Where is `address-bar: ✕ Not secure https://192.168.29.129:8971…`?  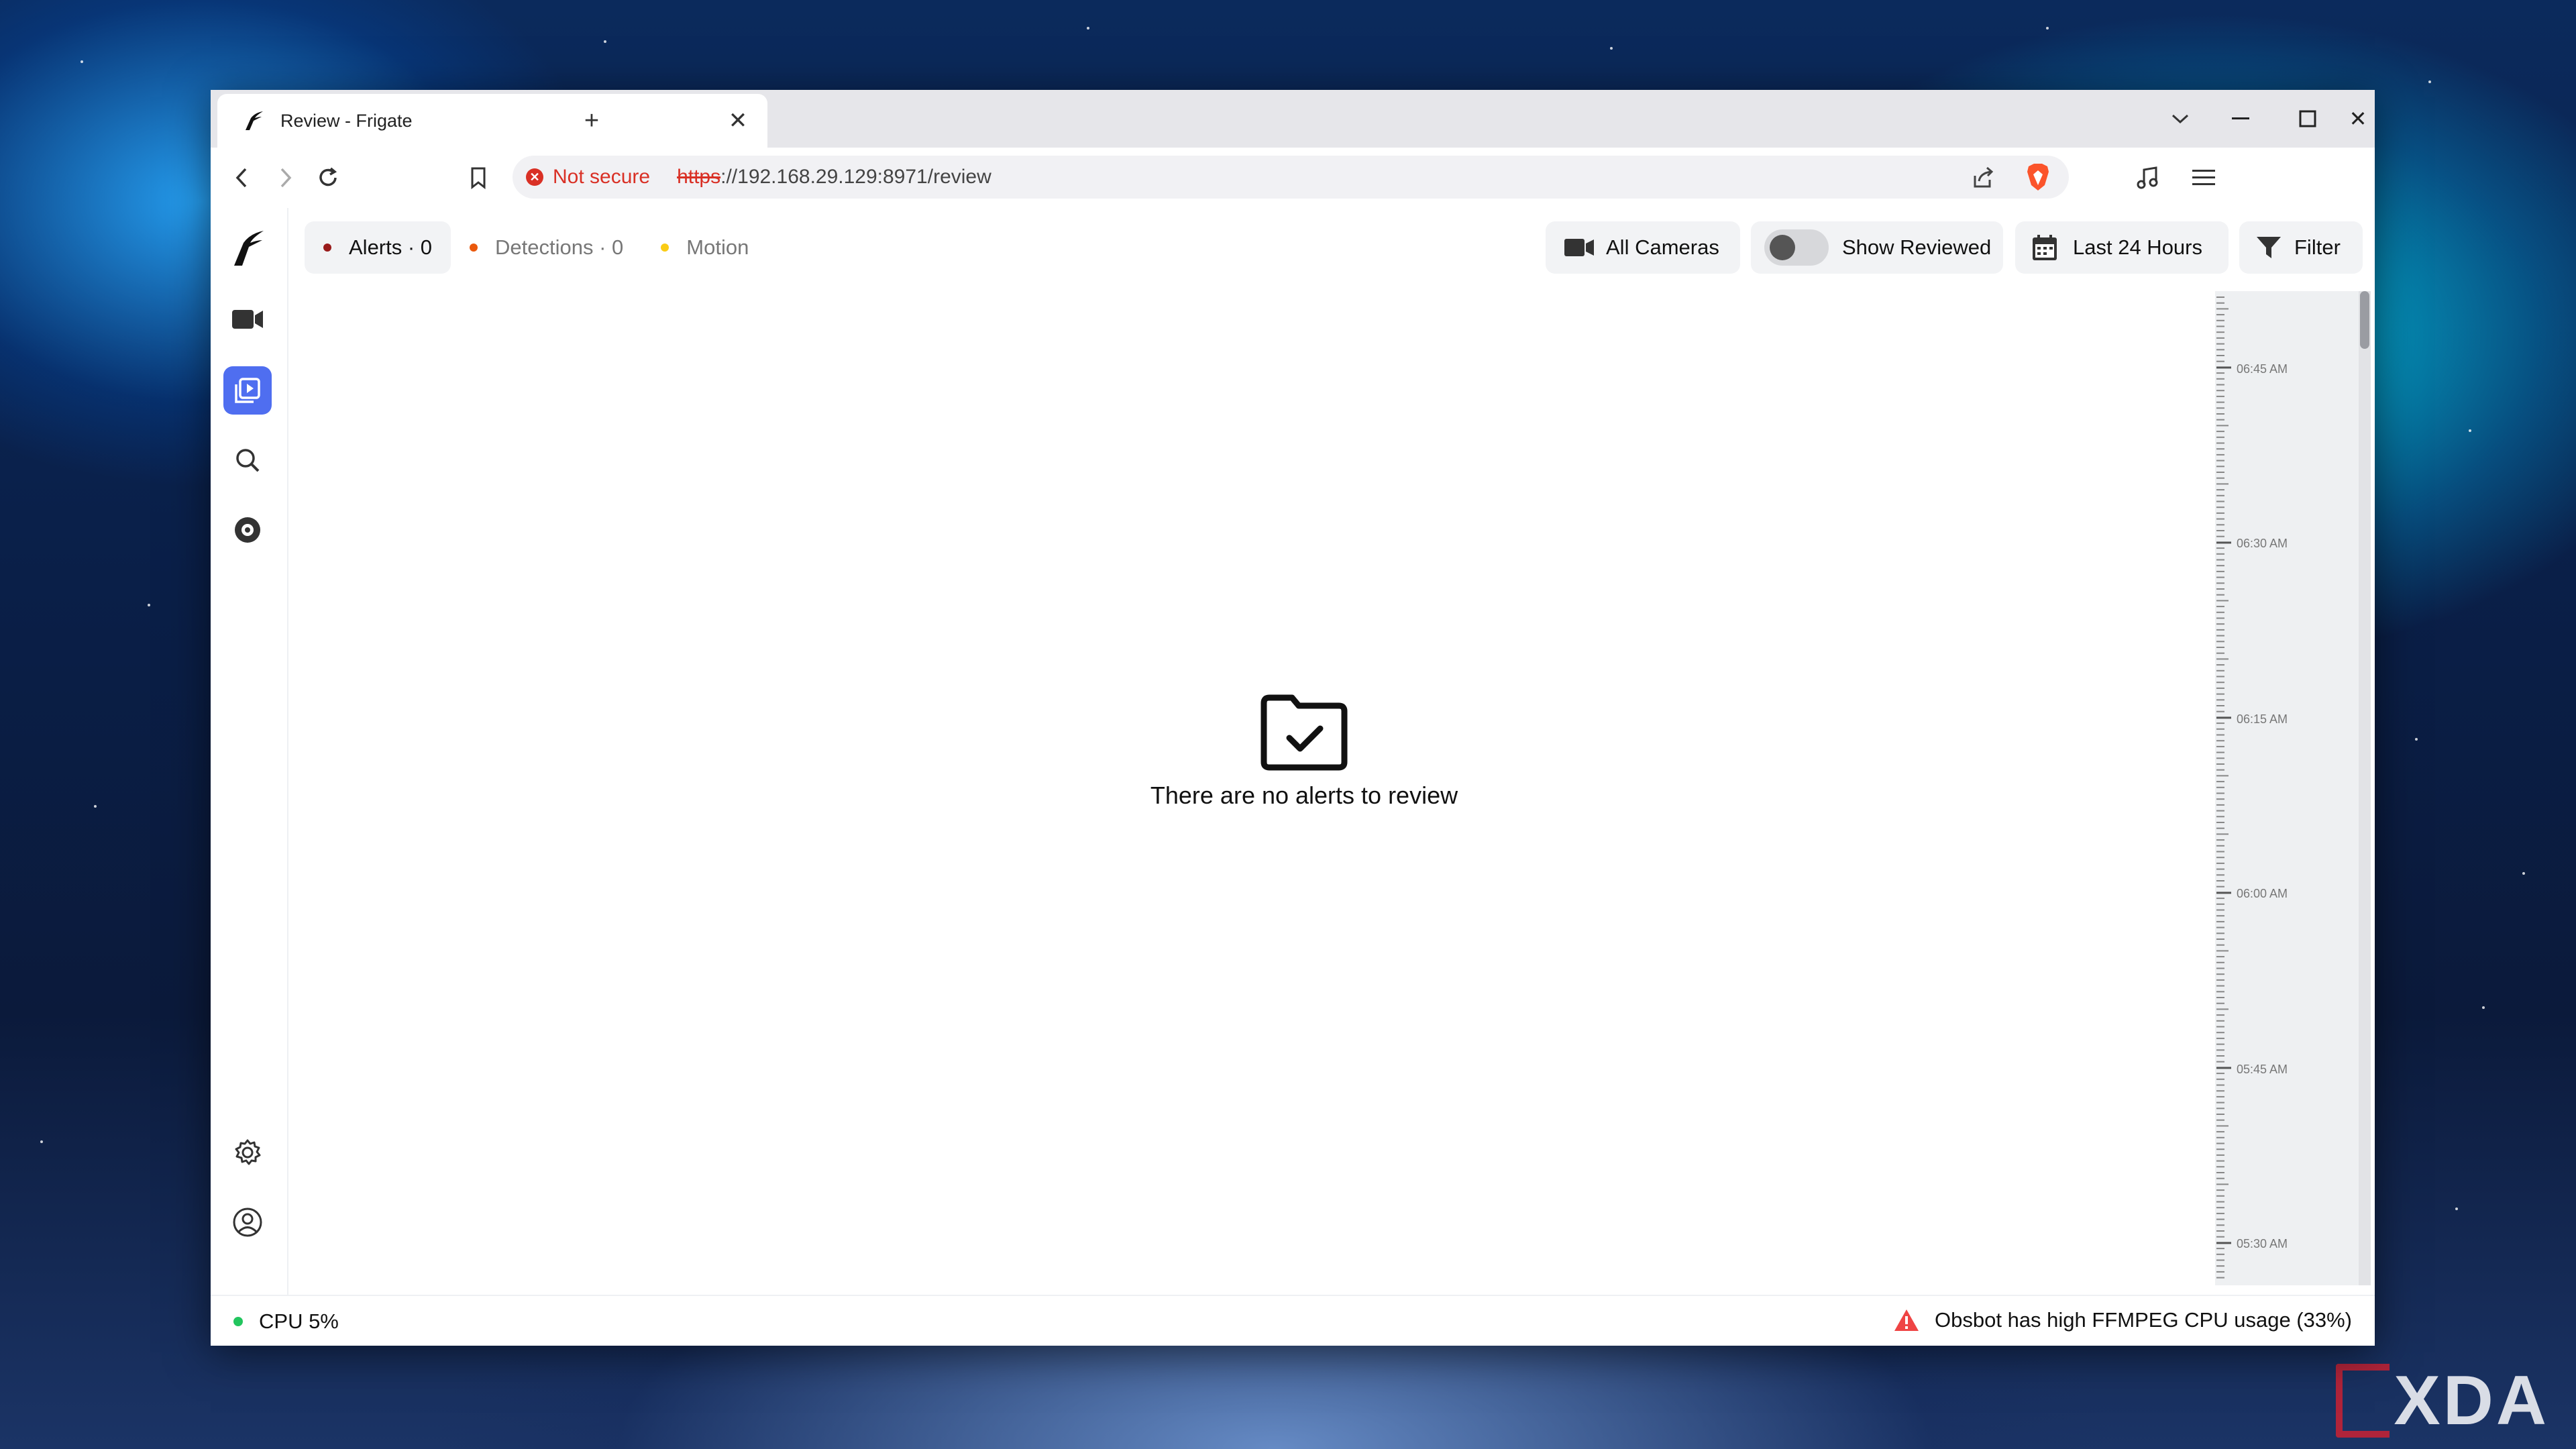 address-bar: ✕ Not secure https://192.168.29.129:8971… is located at coordinates (1291, 177).